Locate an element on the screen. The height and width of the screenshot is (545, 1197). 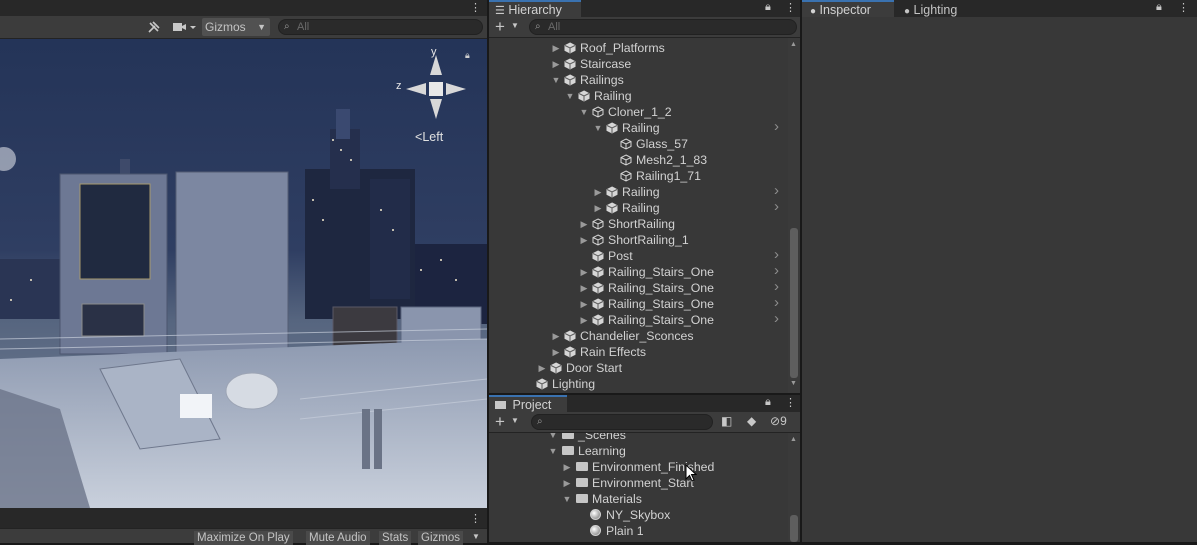
hierarchy-item: ▼ Railing is located at coordinates (639, 96).